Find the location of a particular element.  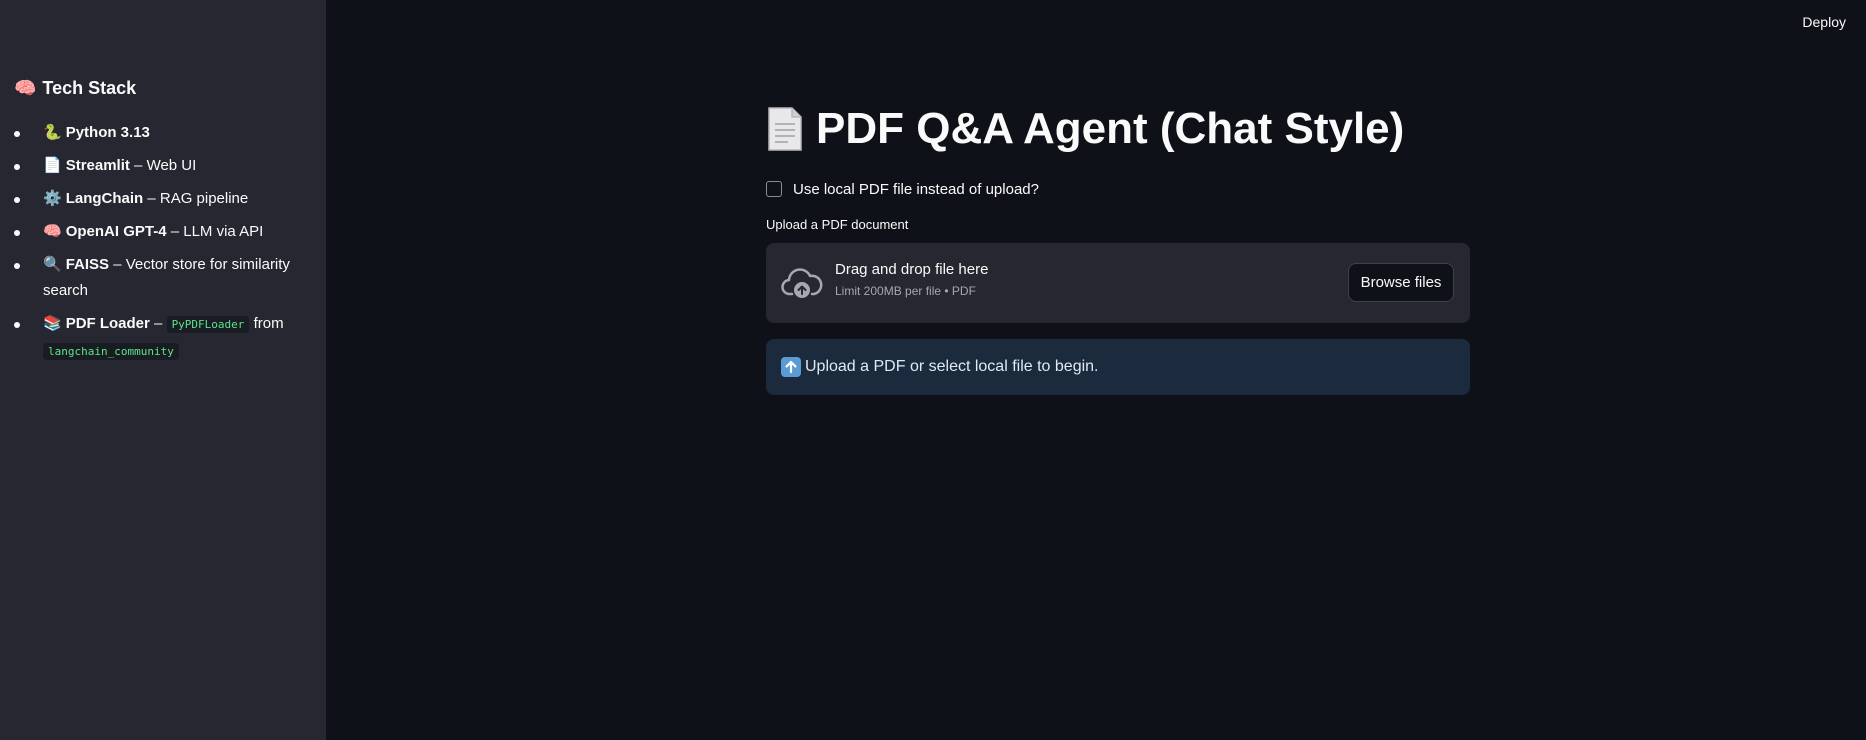

books-icon: 📚 is located at coordinates (52, 323).